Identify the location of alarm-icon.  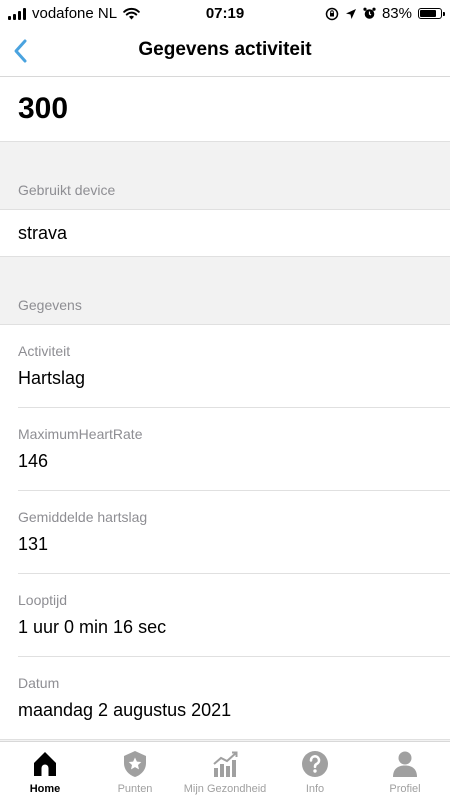
(369, 13).